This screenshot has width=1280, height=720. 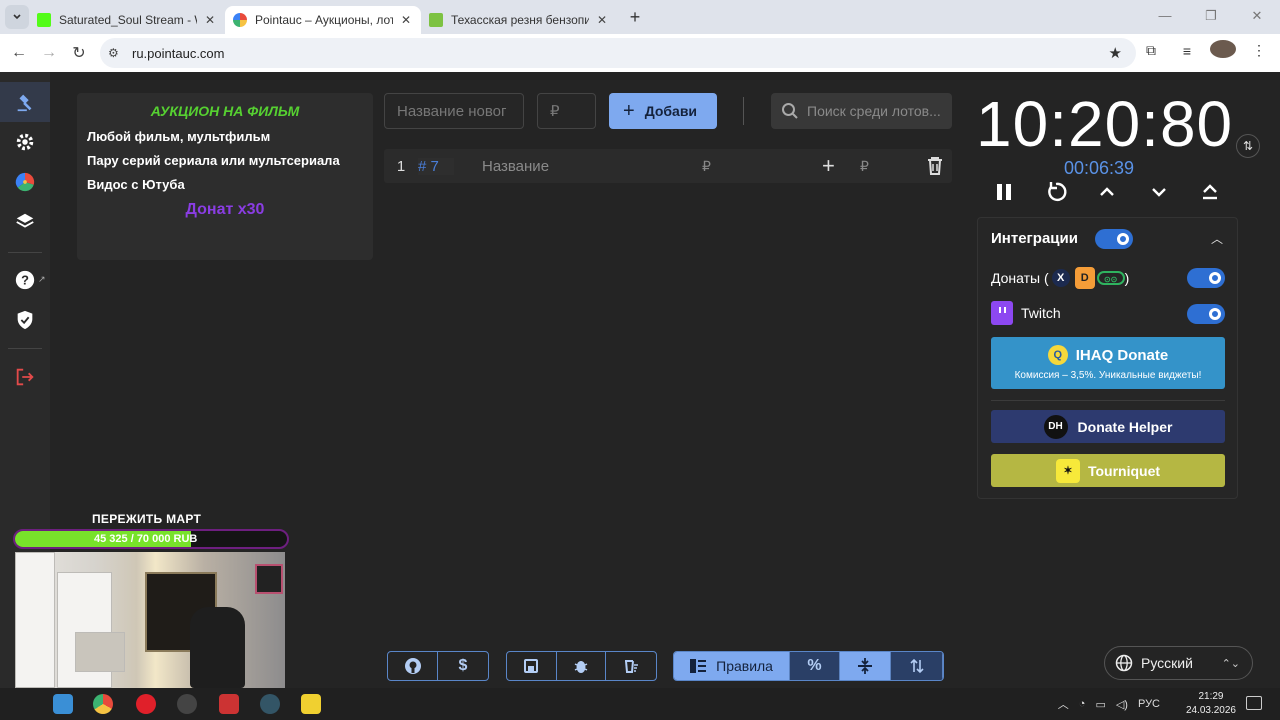 What do you see at coordinates (1206, 314) in the screenshot?
I see `twitch-toggle` at bounding box center [1206, 314].